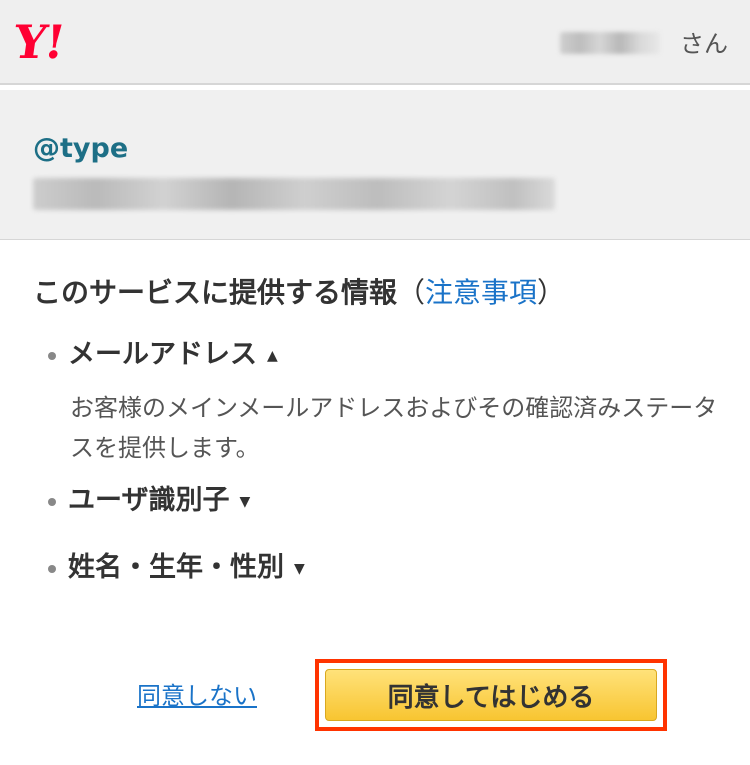  I want to click on info-item-label: 姓名・生年・性別 ▼, so click(186, 568).